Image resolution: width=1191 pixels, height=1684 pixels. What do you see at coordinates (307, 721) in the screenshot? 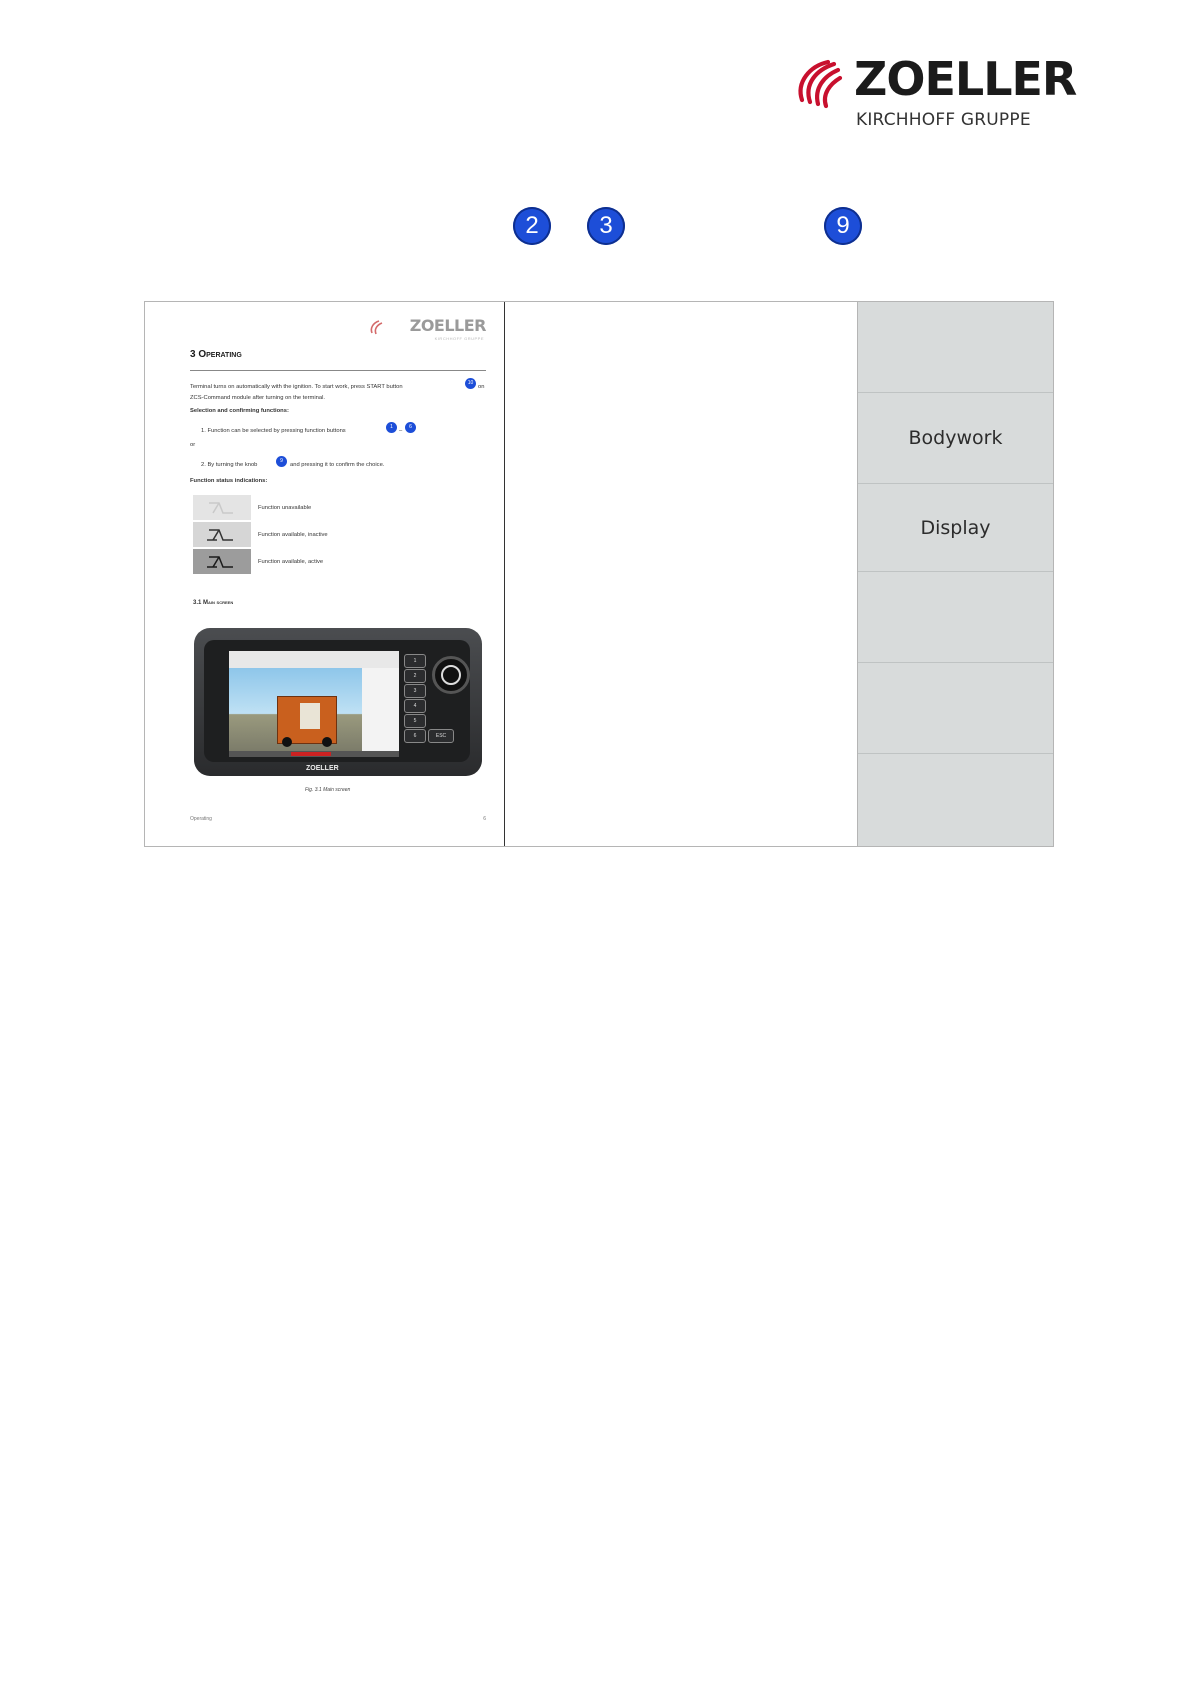
I see `truck-icon` at bounding box center [307, 721].